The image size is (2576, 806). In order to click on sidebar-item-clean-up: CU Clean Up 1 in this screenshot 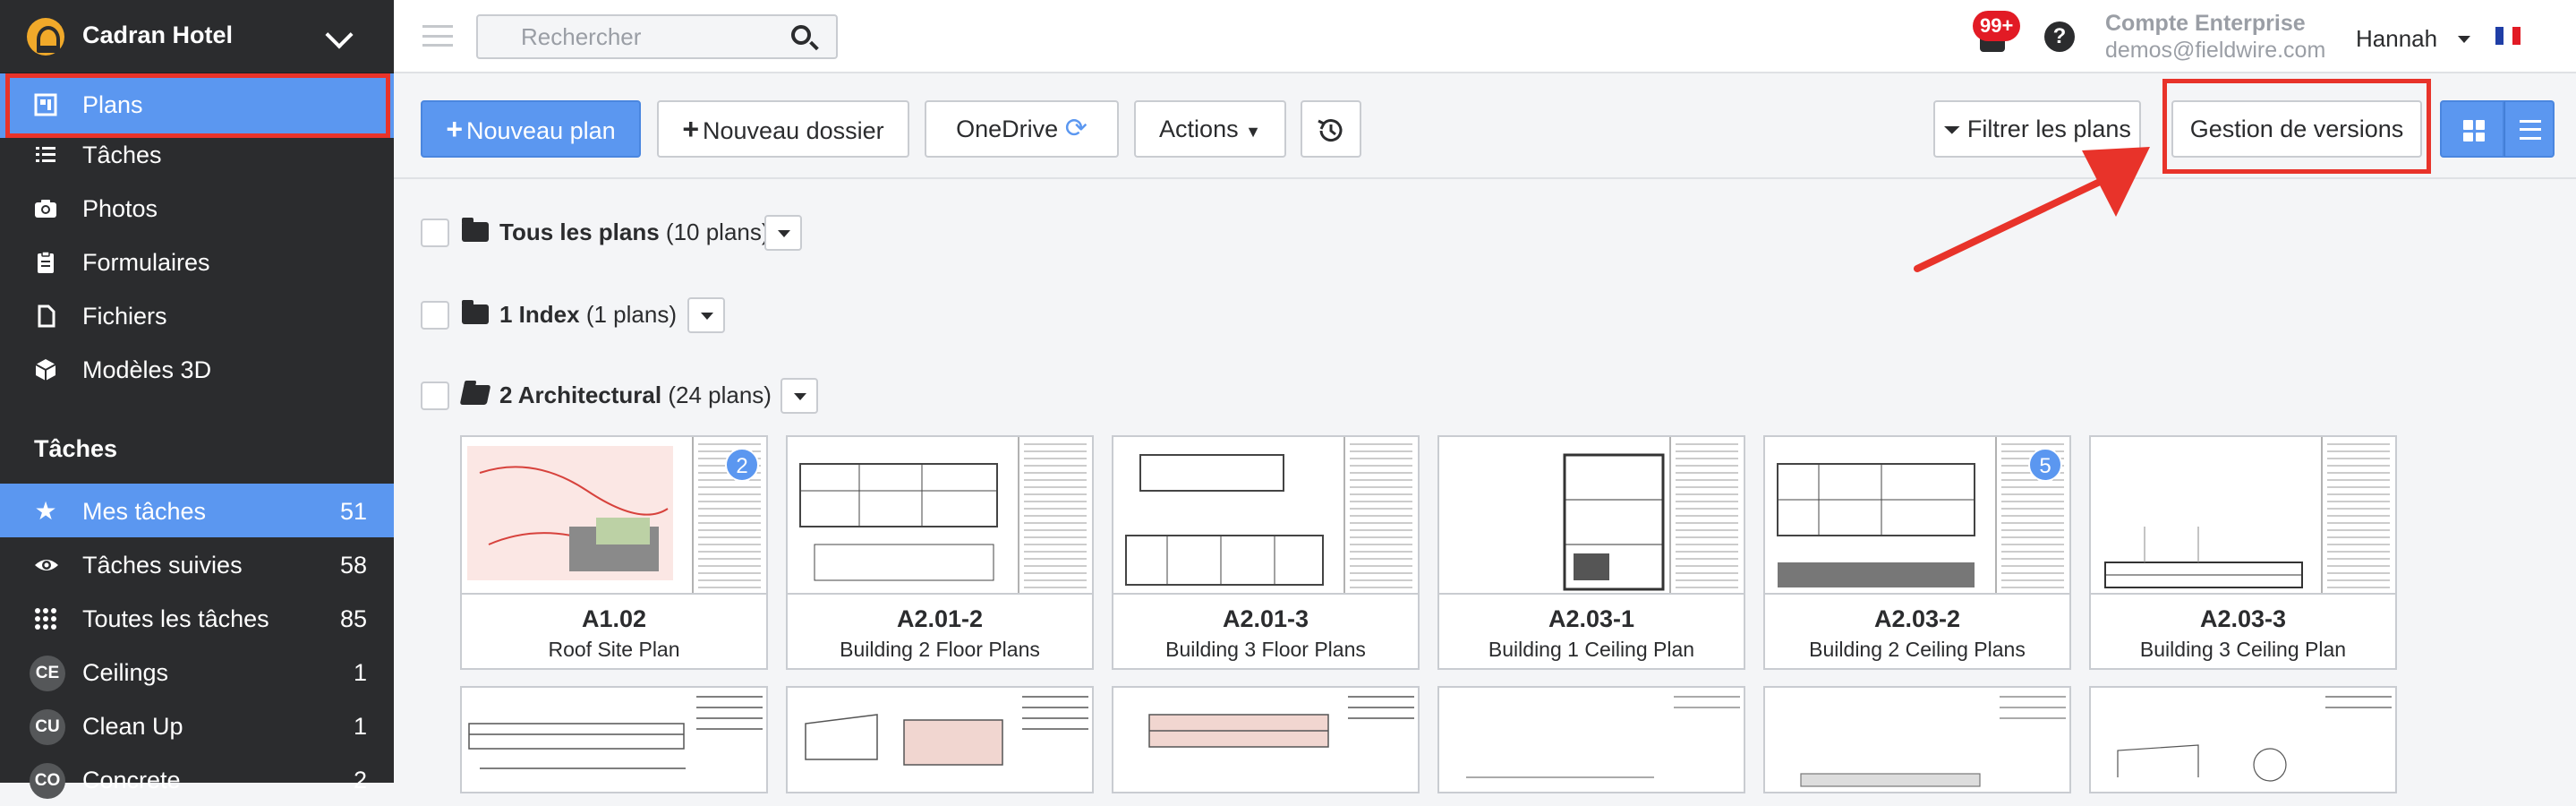, I will do `click(197, 726)`.